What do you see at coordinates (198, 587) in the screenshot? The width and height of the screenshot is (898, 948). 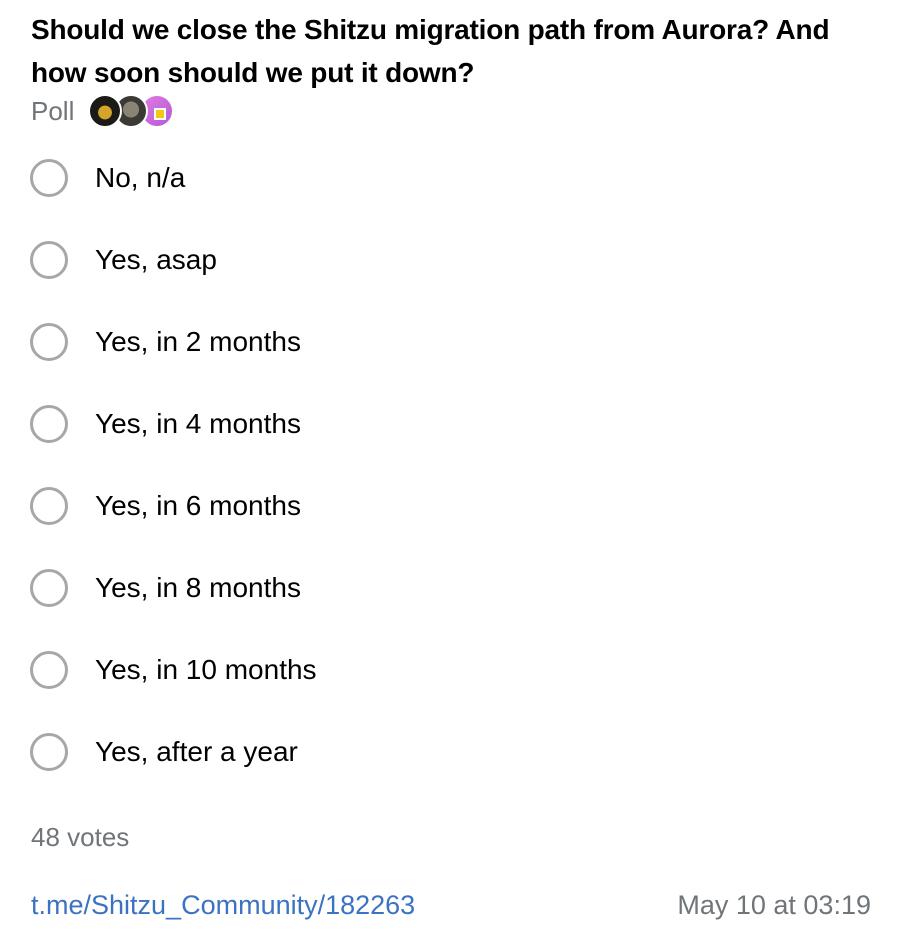 I see `poll-option-label: Yes, in 8 months` at bounding box center [198, 587].